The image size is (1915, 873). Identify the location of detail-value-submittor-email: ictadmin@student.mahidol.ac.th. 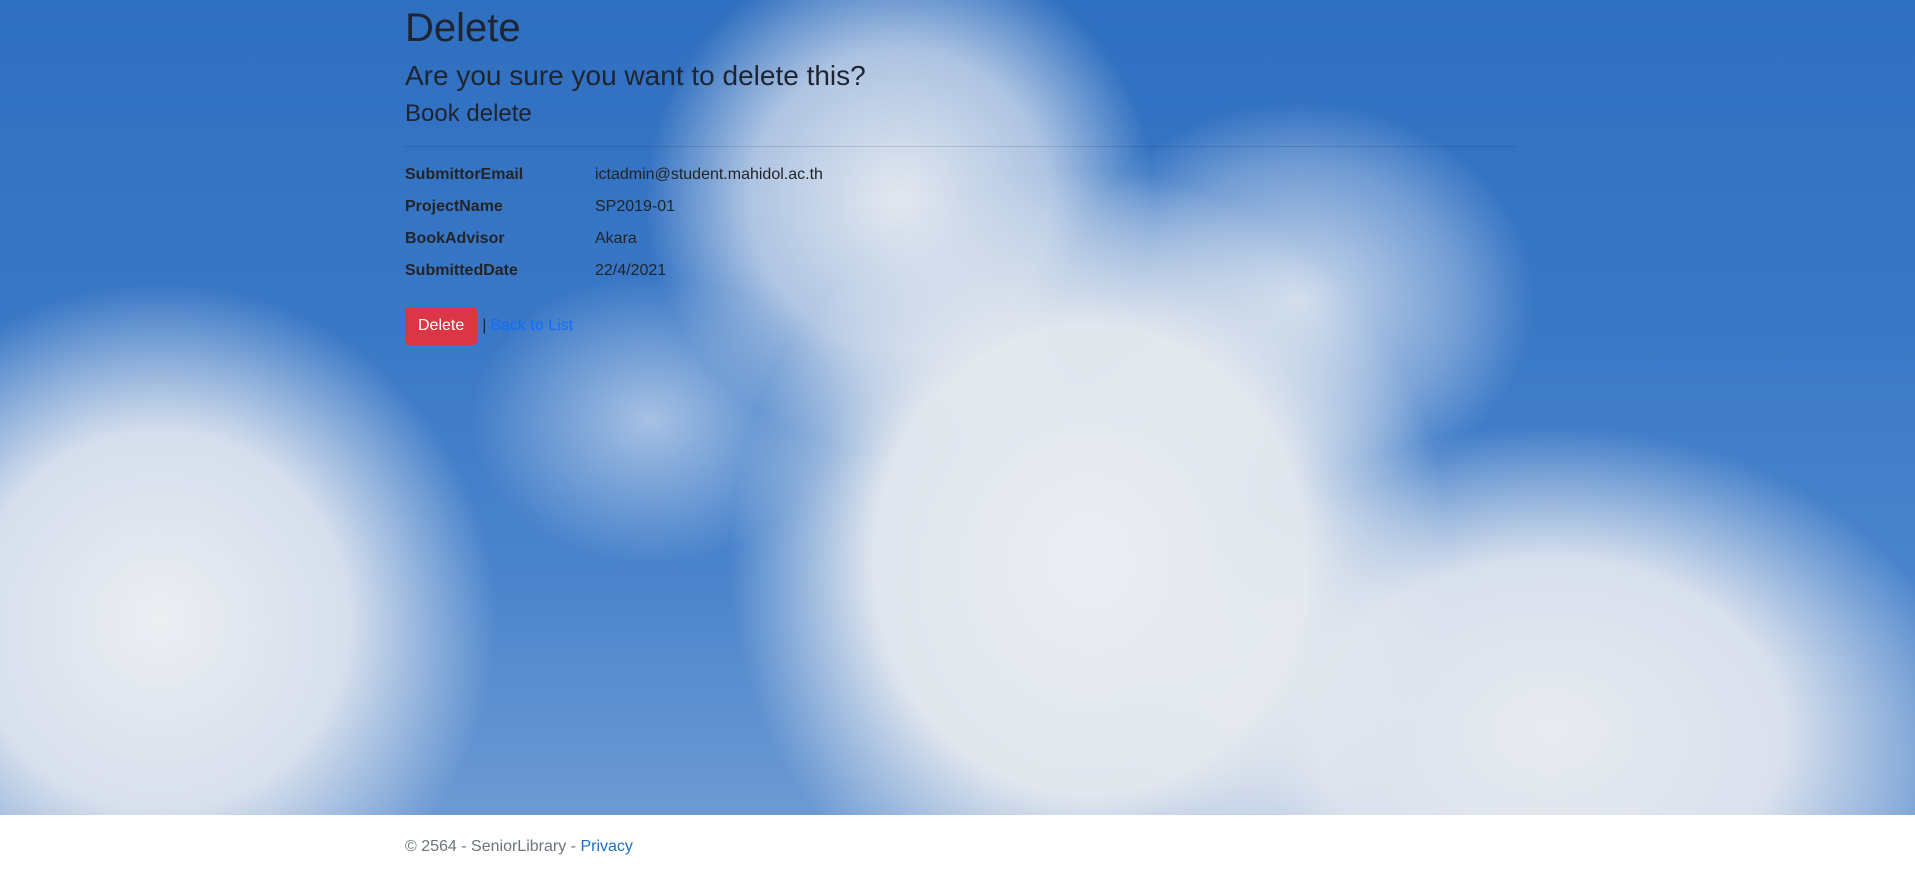
(709, 174).